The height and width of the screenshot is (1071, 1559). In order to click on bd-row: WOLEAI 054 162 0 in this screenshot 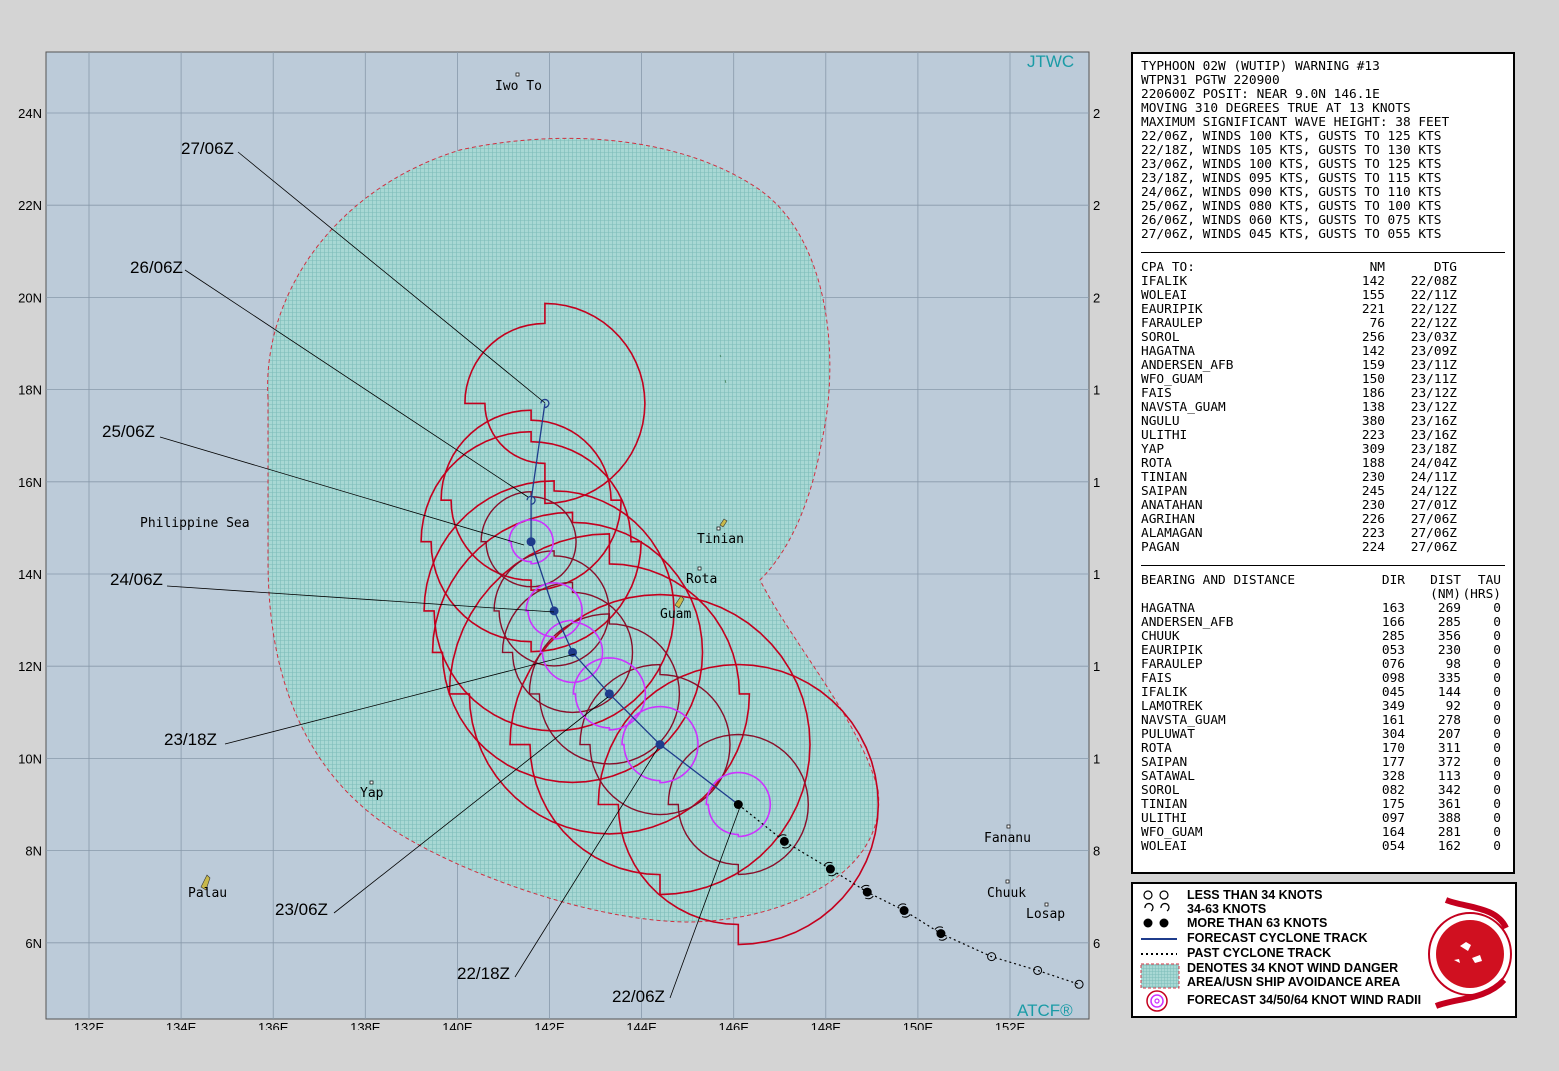, I will do `click(1323, 847)`.